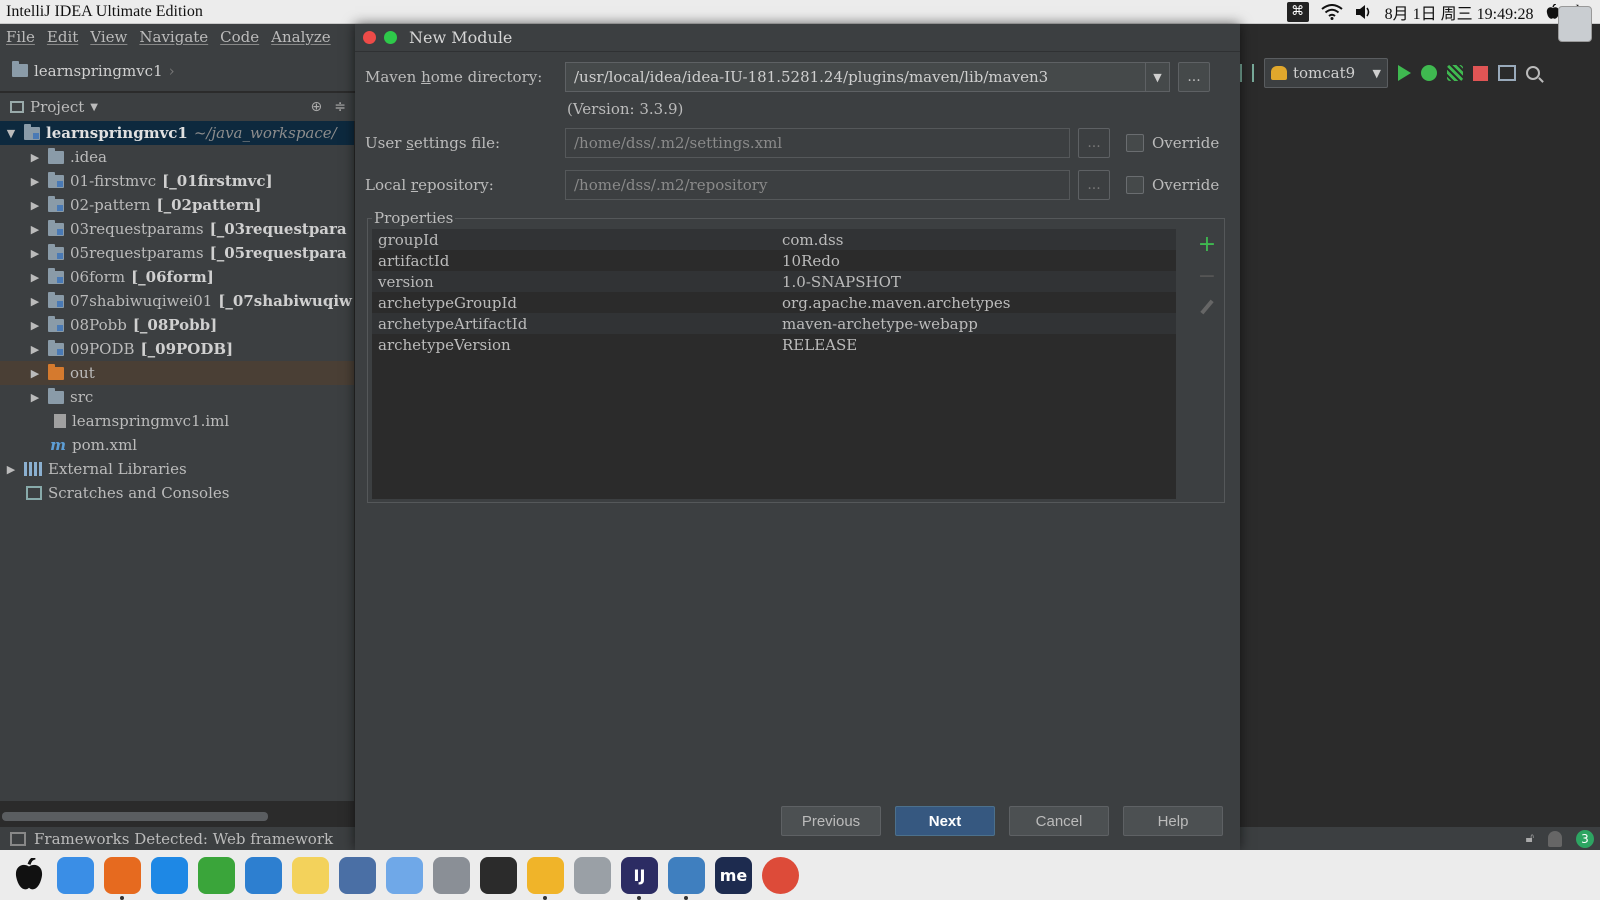  I want to click on user-settings-override: Override, so click(1172, 143).